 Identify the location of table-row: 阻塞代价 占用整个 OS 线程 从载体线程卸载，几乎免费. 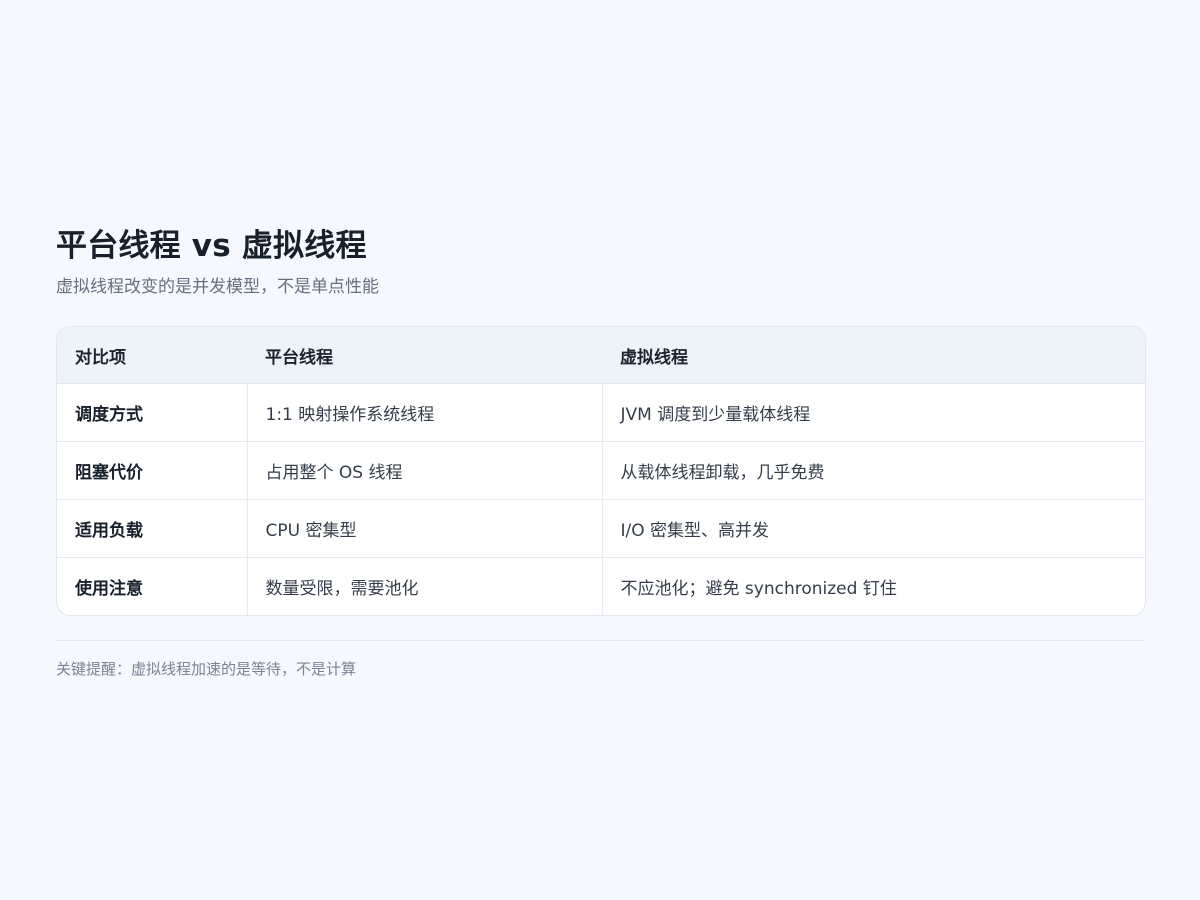
(601, 470).